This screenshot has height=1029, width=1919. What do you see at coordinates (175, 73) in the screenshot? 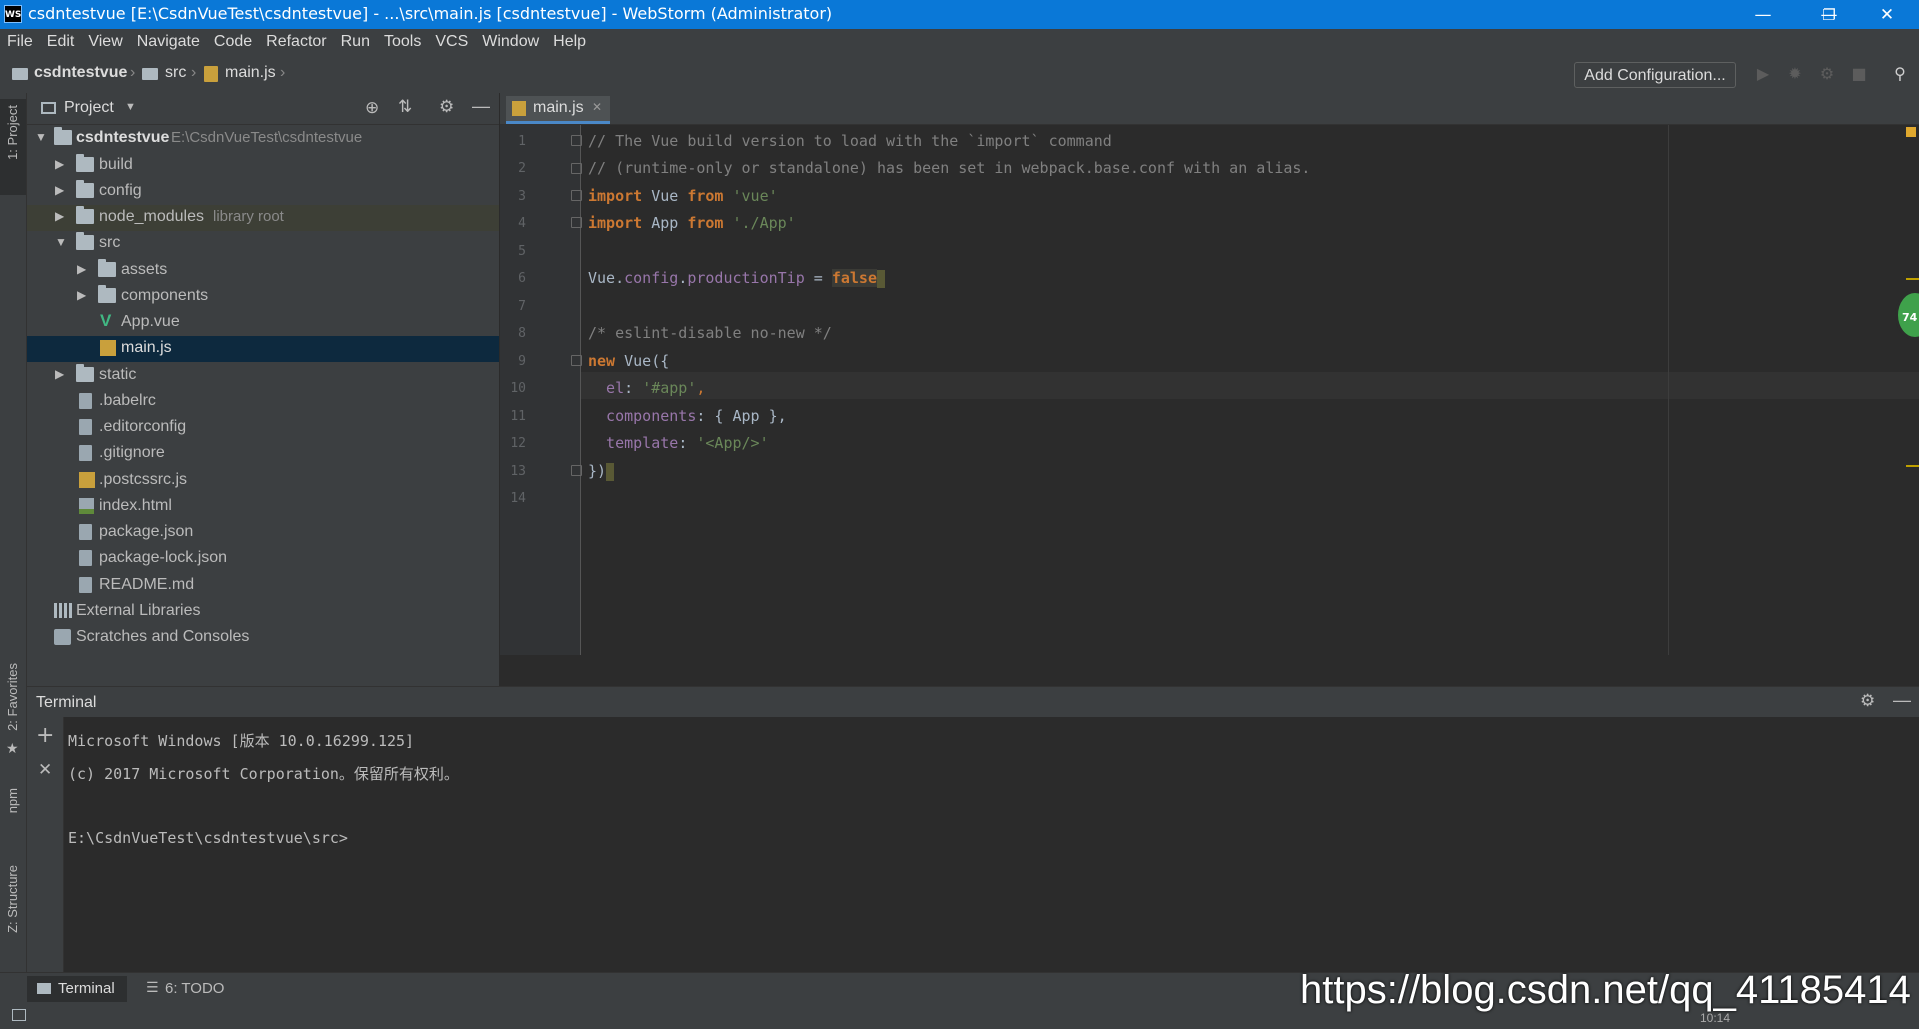
I see `breadcrumb-folder: src` at bounding box center [175, 73].